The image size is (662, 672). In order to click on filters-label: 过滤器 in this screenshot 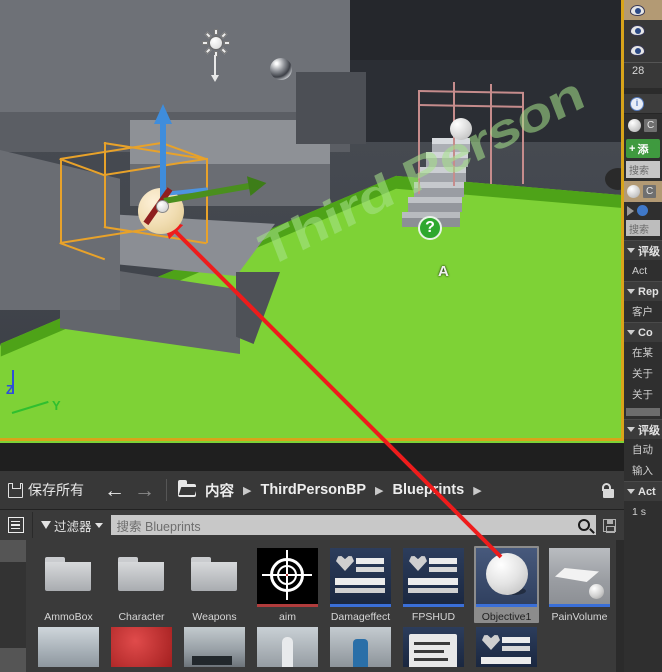, I will do `click(73, 526)`.